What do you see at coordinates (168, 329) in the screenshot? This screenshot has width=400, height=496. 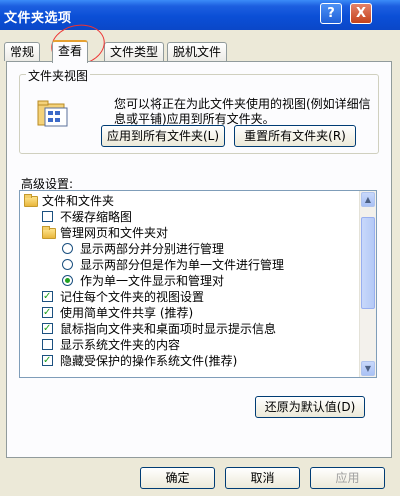 I see `item-label: 鼠标指向文件夹和桌面项时显示提示信息` at bounding box center [168, 329].